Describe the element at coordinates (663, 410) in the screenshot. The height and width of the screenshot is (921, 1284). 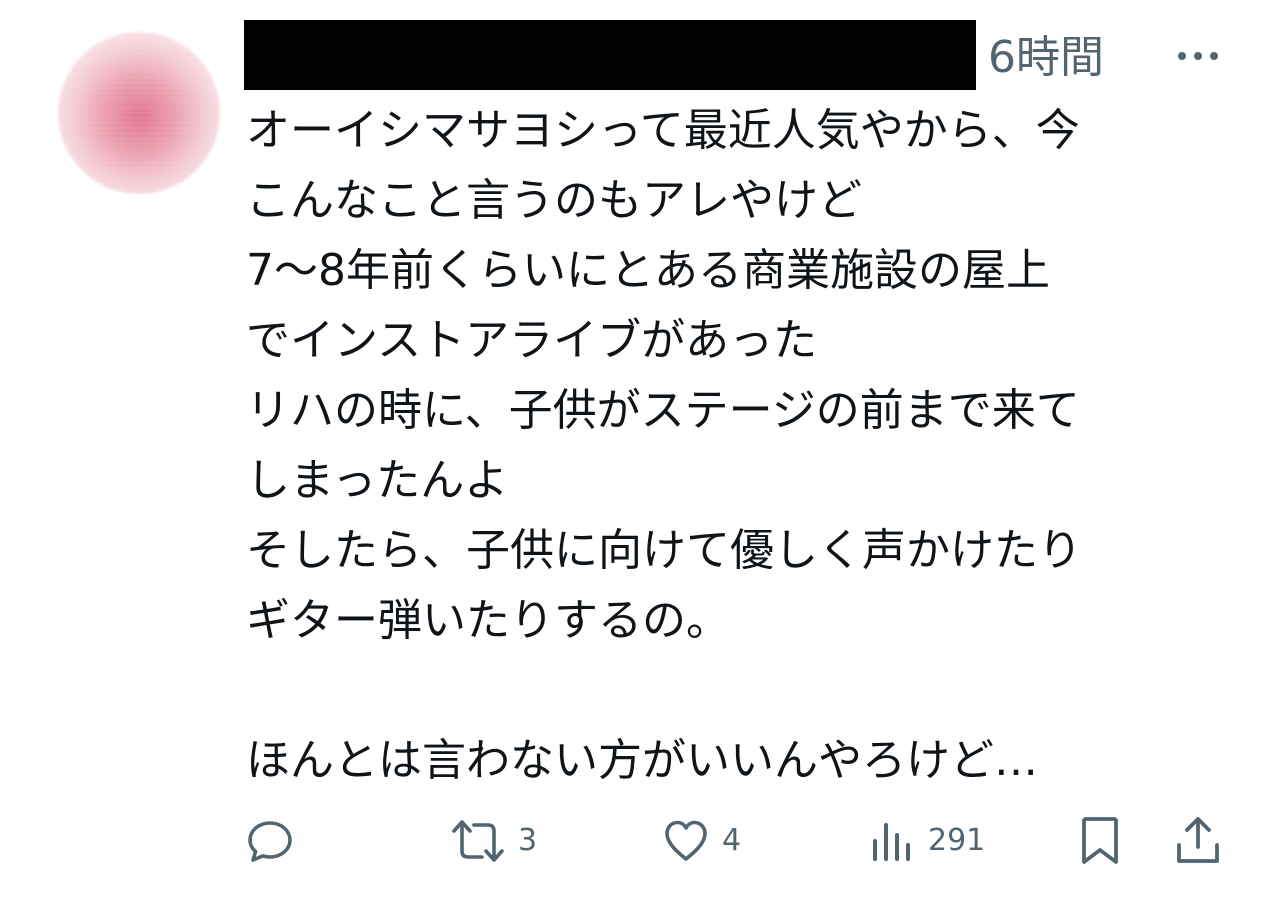
I see `tweet-text-line: リハの時に、子供がステージの前まで来て` at that location.